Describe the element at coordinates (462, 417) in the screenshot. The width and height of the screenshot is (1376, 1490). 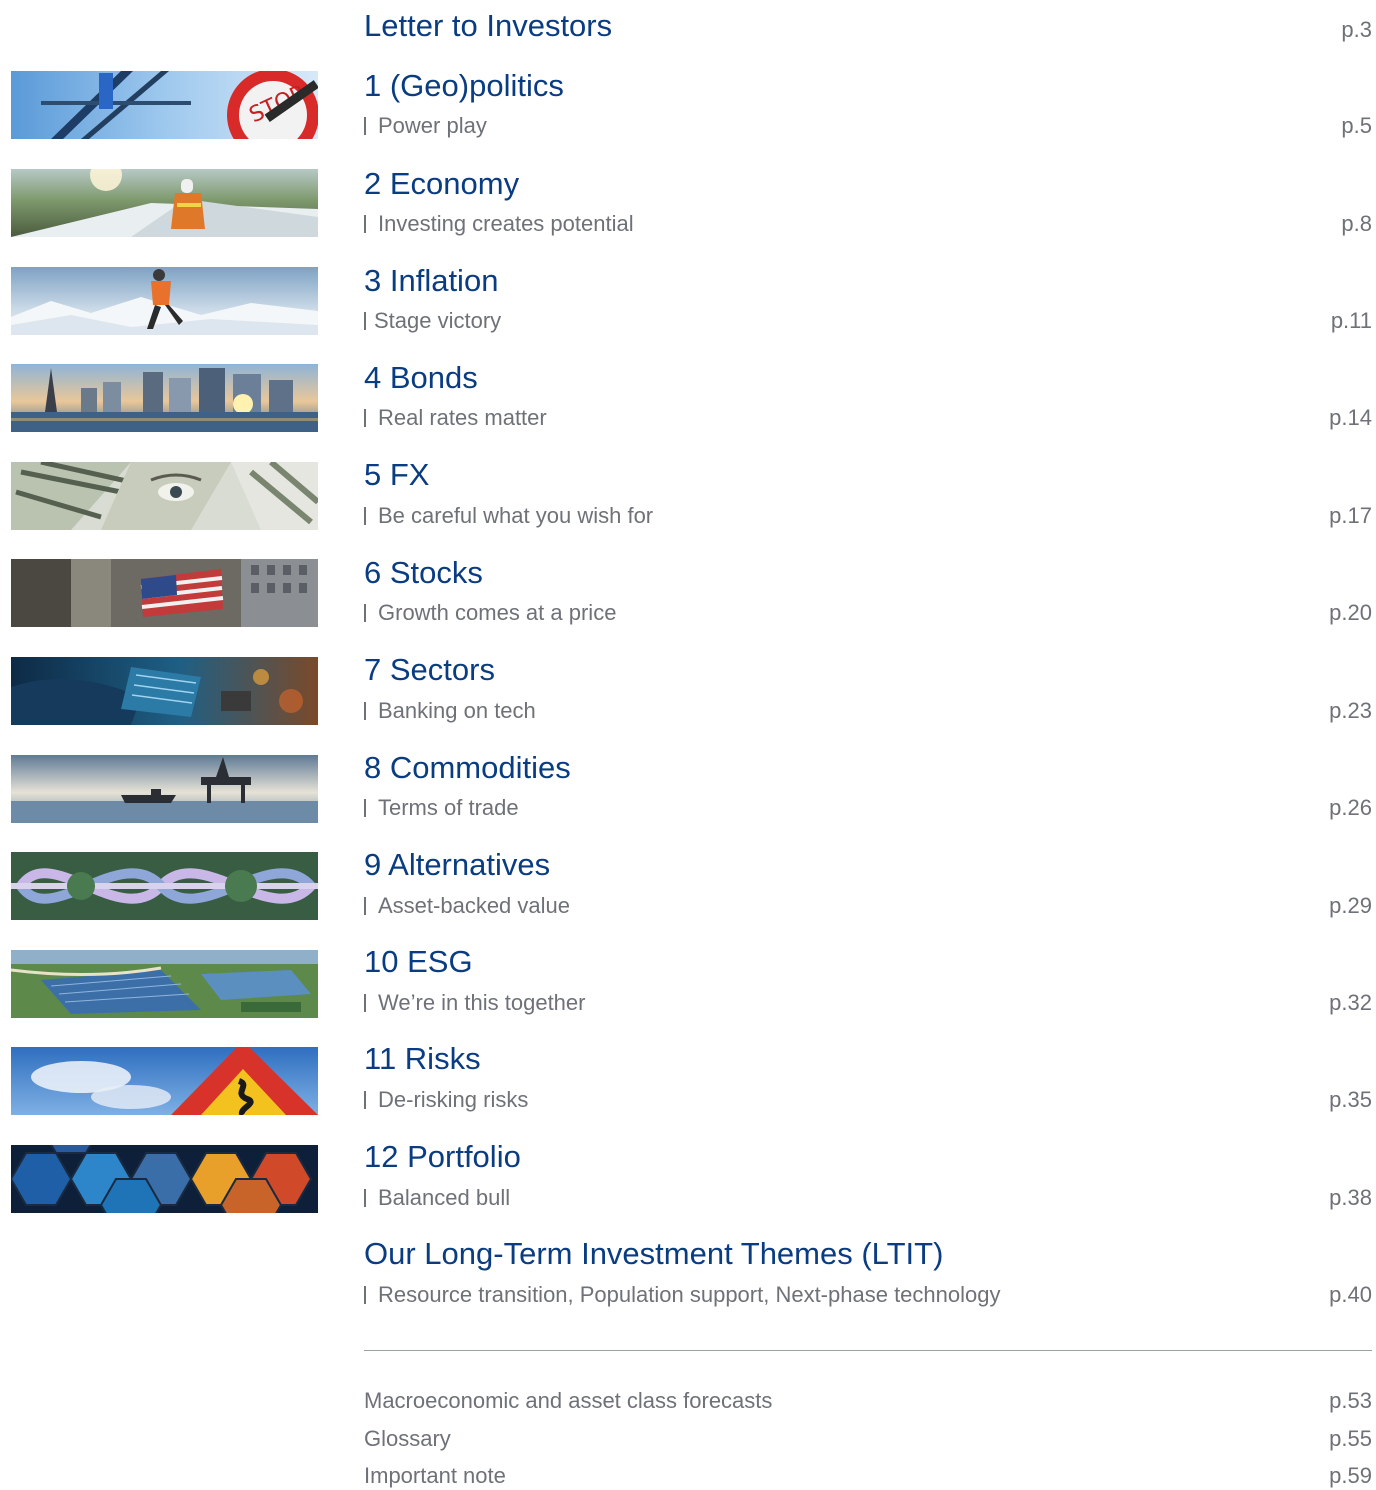
I see `toc-subtitle-text: Real rates matter` at that location.